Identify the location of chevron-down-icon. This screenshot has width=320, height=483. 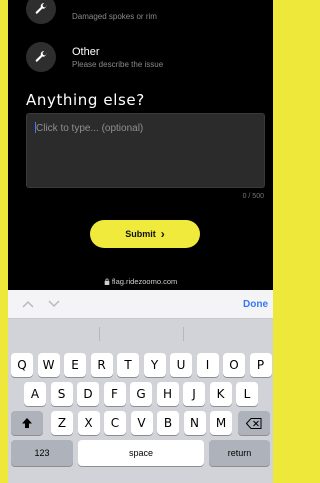
(54, 304).